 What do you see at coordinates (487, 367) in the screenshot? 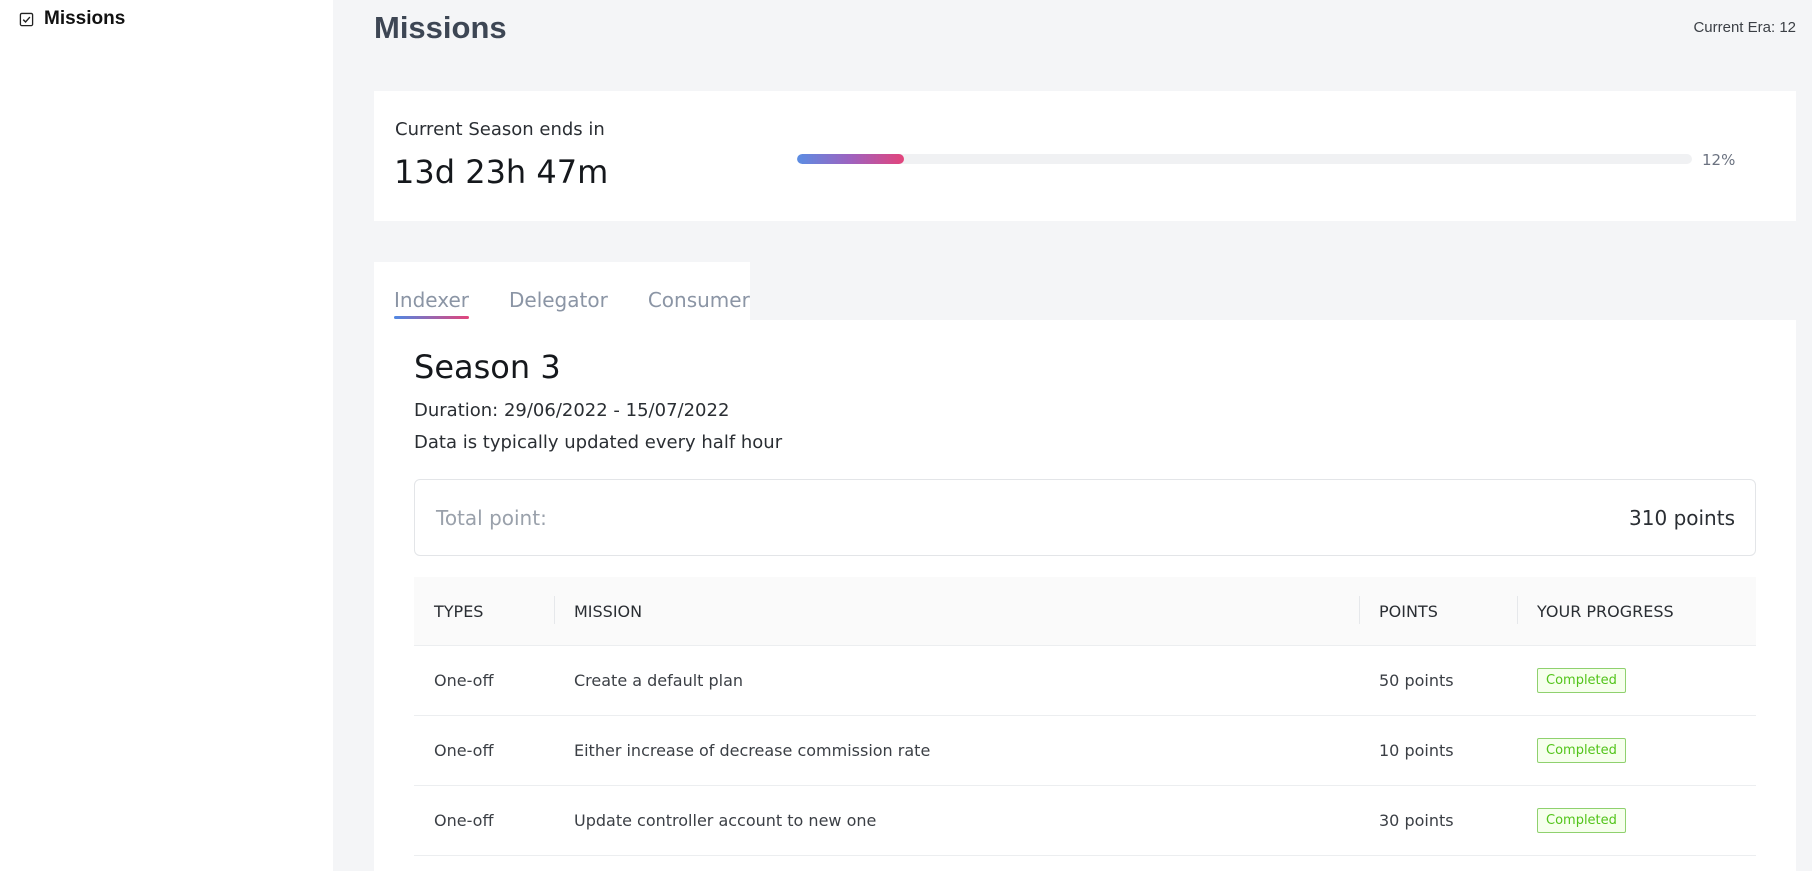
I see `season-title: Season 3` at bounding box center [487, 367].